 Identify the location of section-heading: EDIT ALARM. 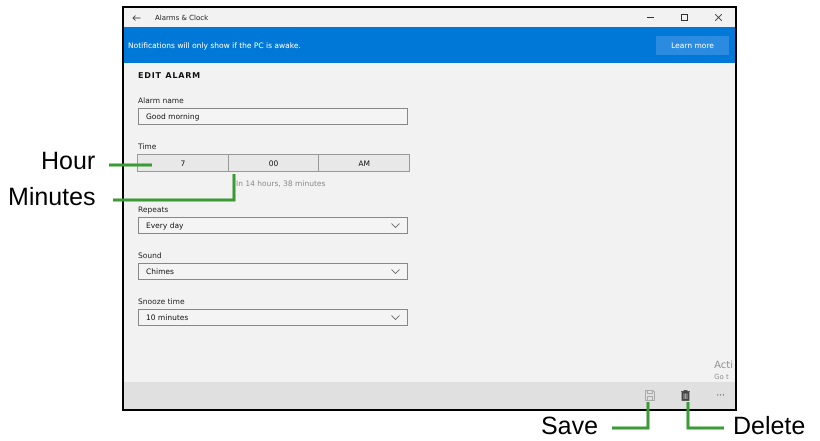
(170, 75).